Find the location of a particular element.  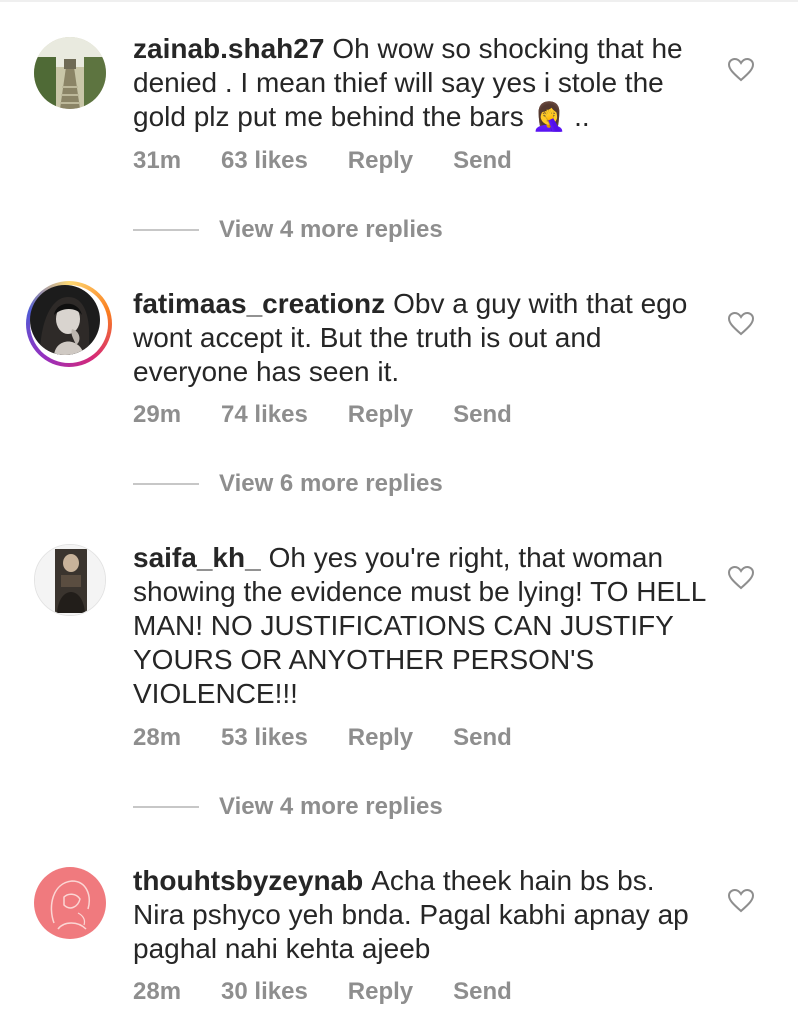

comment-likes: 30 likes is located at coordinates (264, 992).